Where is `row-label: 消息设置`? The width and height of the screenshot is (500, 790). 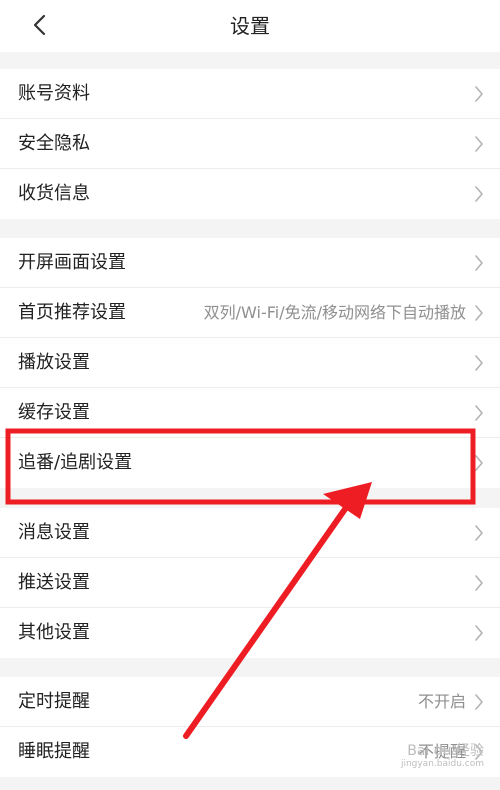 row-label: 消息设置 is located at coordinates (54, 532).